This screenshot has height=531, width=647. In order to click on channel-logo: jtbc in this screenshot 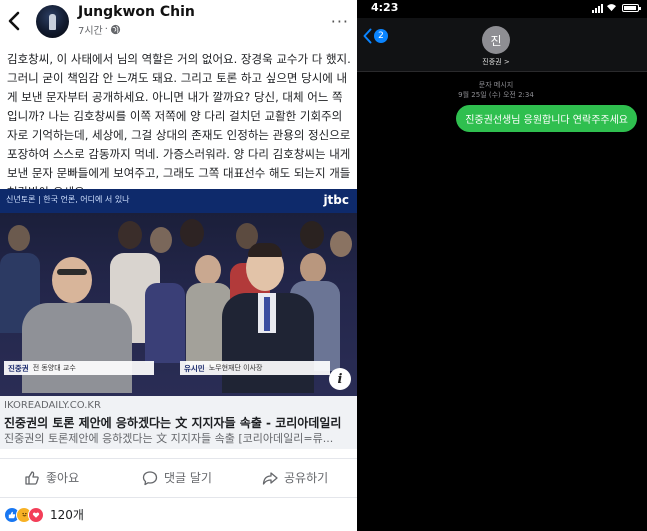, I will do `click(336, 200)`.